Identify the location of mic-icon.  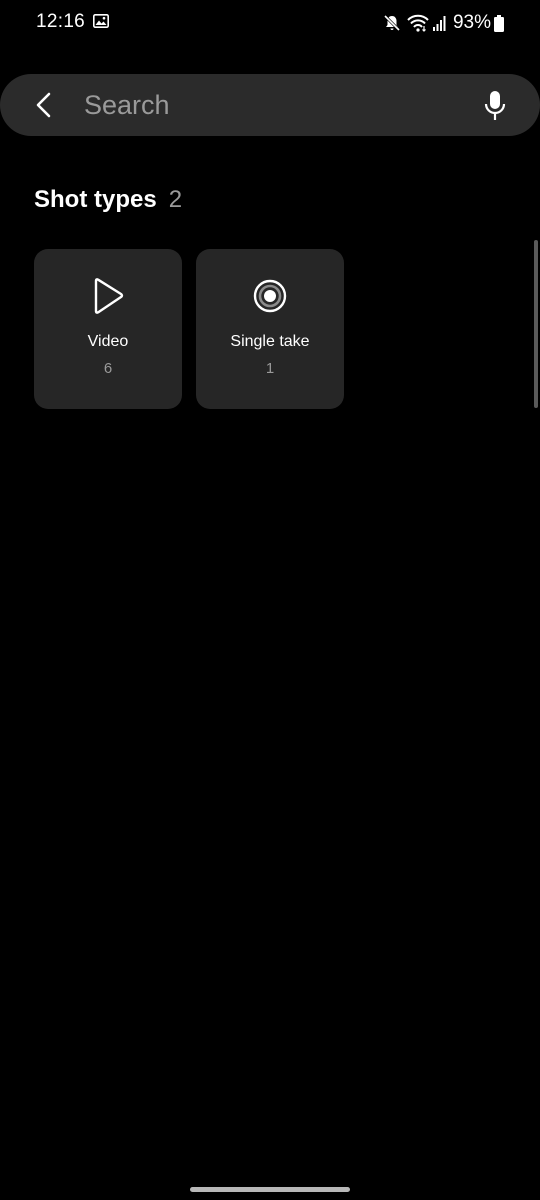
(495, 106).